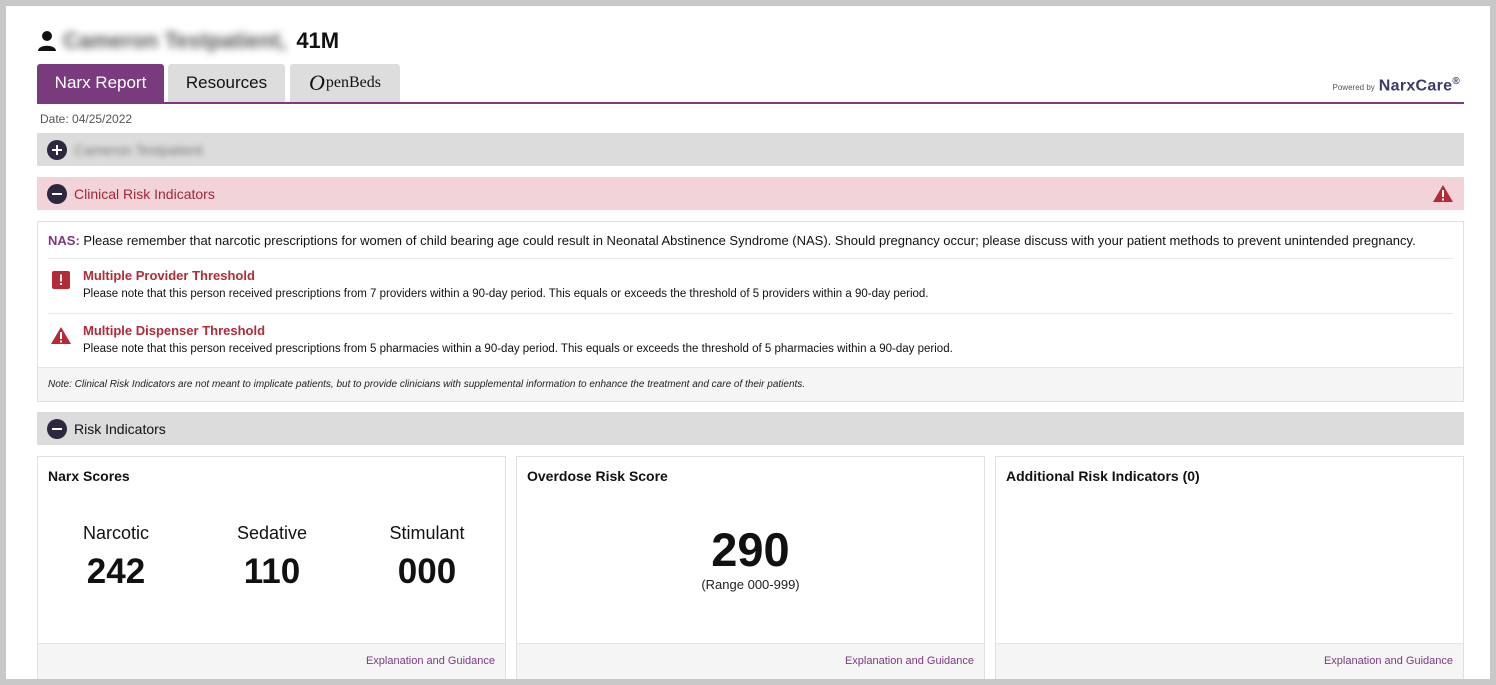  I want to click on score-value: 242, so click(116, 571).